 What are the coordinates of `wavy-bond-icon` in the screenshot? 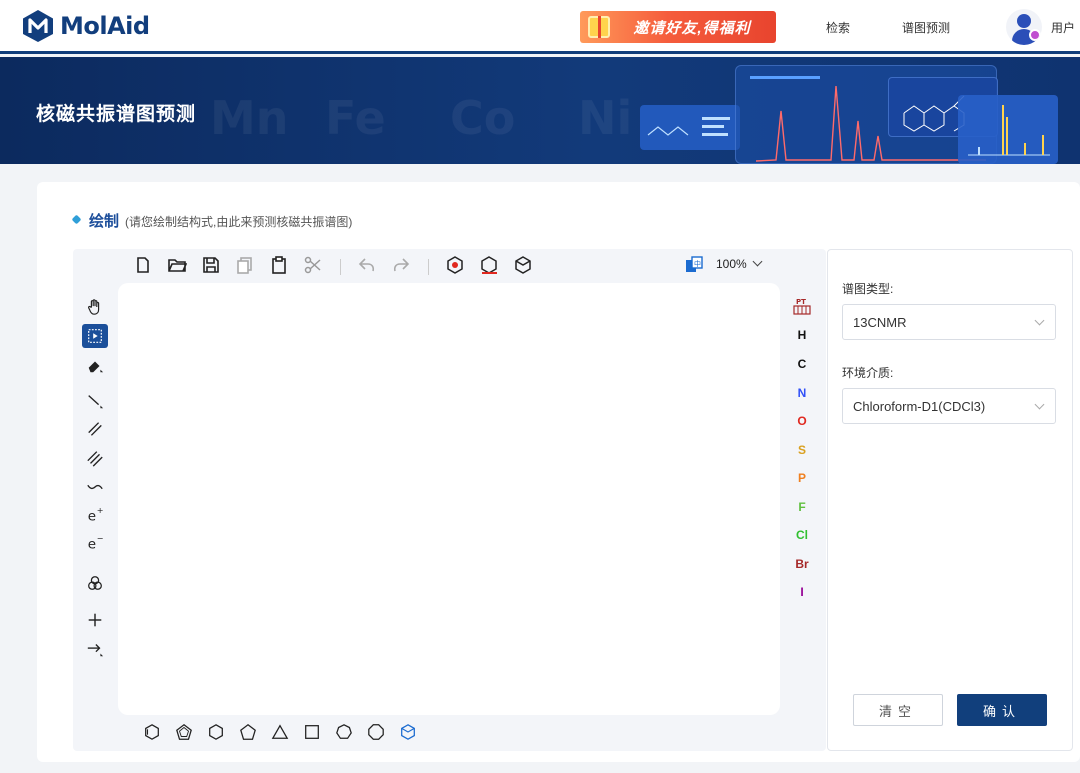 It's located at (95, 487).